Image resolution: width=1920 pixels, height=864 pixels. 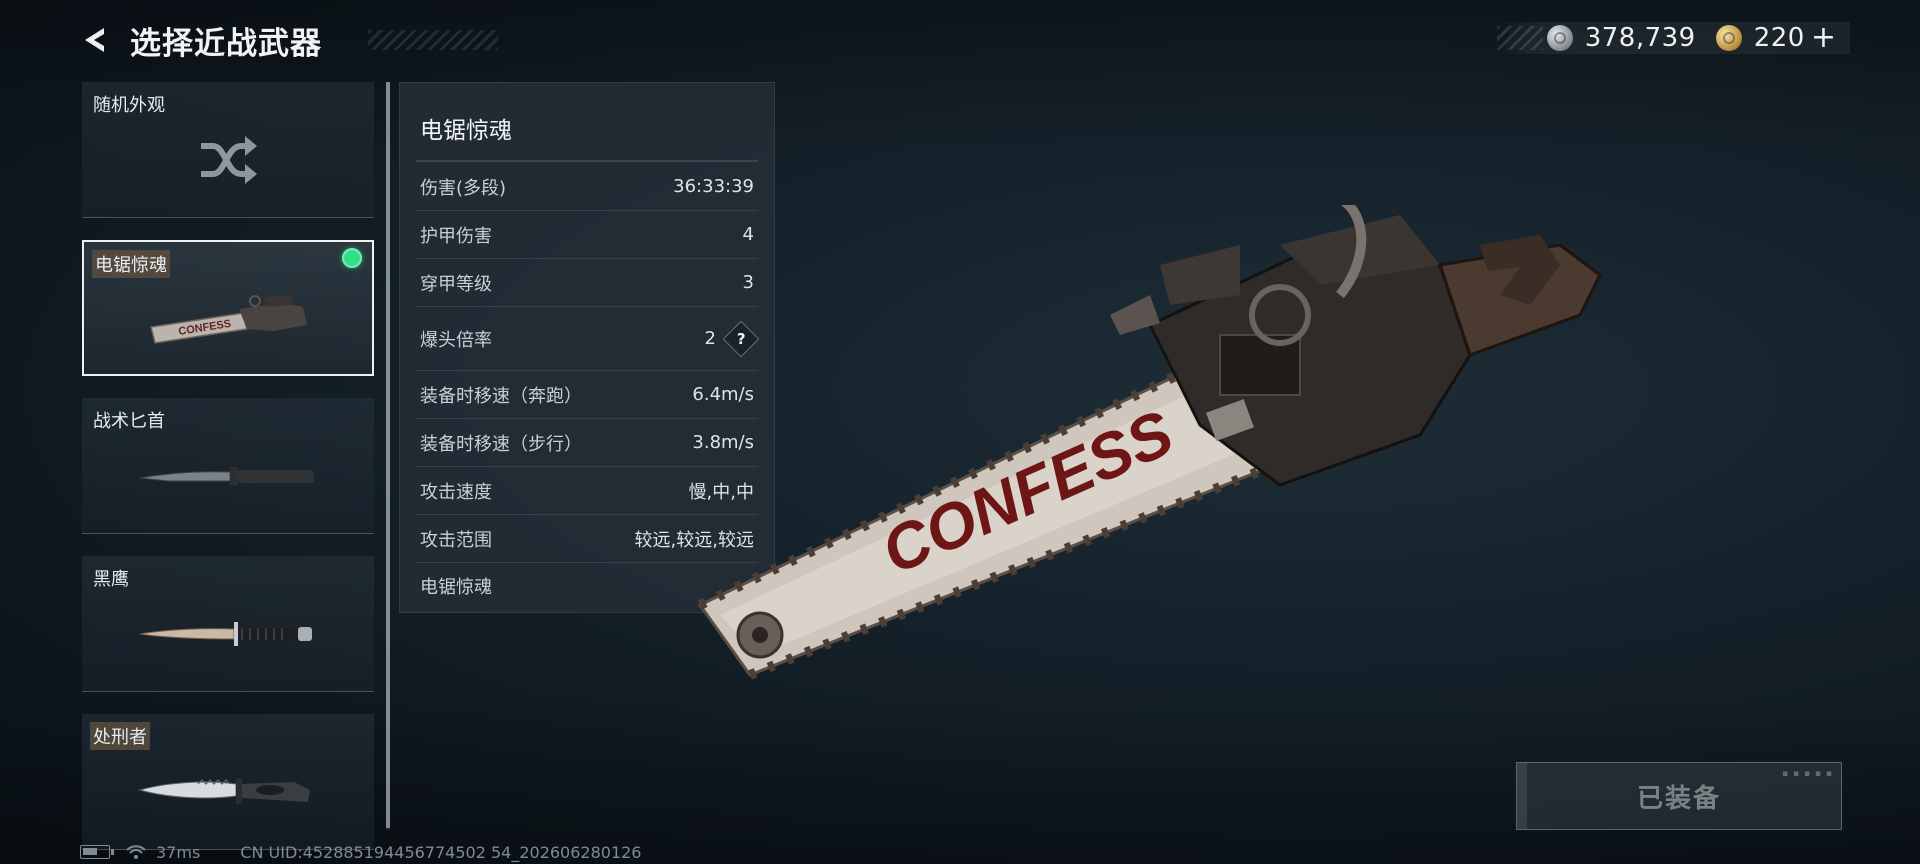 I want to click on stat-label: 护甲伤害, so click(x=456, y=236).